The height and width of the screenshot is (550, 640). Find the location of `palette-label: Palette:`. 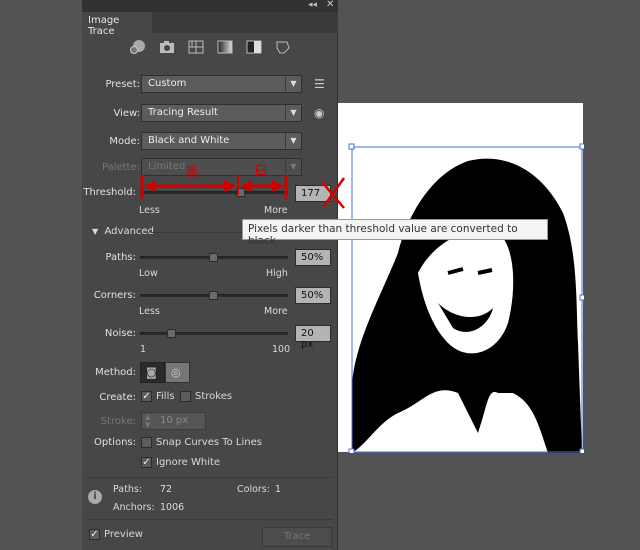

palette-label: Palette: is located at coordinates (120, 167).